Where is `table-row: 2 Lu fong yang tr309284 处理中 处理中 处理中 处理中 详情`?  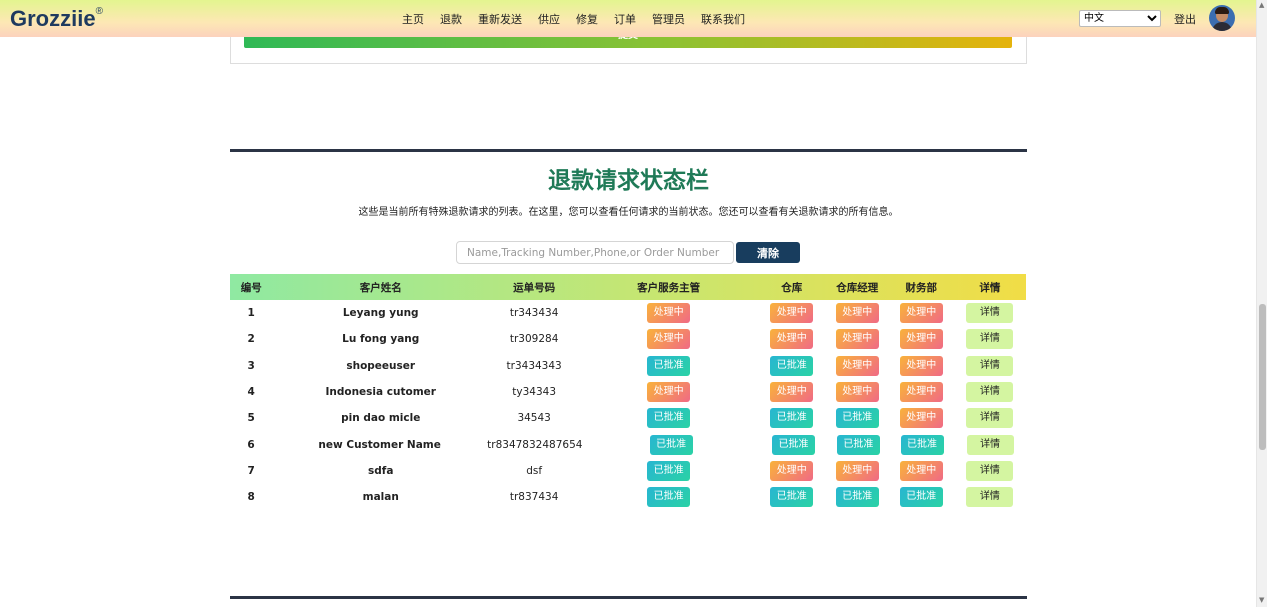
table-row: 2 Lu fong yang tr309284 处理中 处理中 处理中 处理中 详情 is located at coordinates (628, 339).